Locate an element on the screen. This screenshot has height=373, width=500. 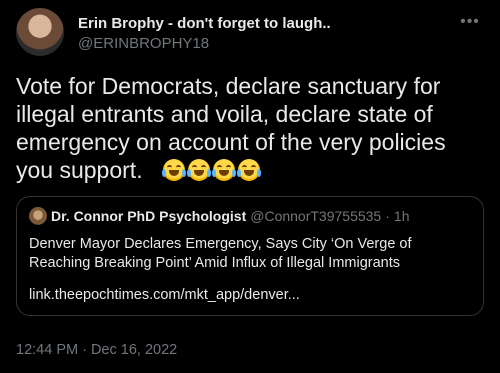
avatar is located at coordinates (40, 32).